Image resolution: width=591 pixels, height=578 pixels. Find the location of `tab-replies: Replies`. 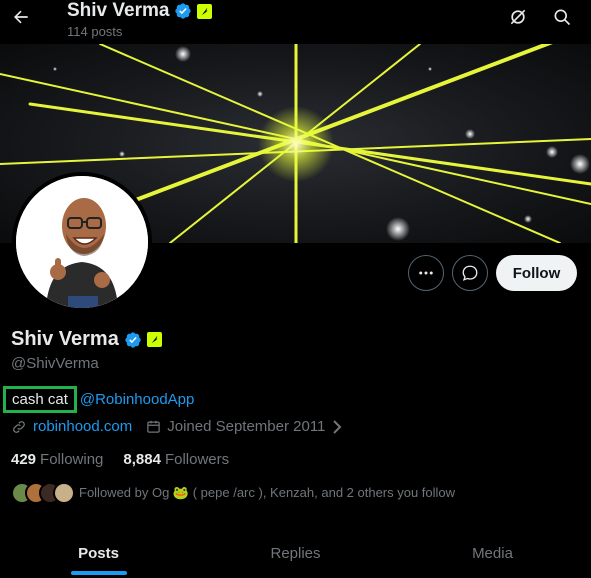

tab-replies: Replies is located at coordinates (295, 553).